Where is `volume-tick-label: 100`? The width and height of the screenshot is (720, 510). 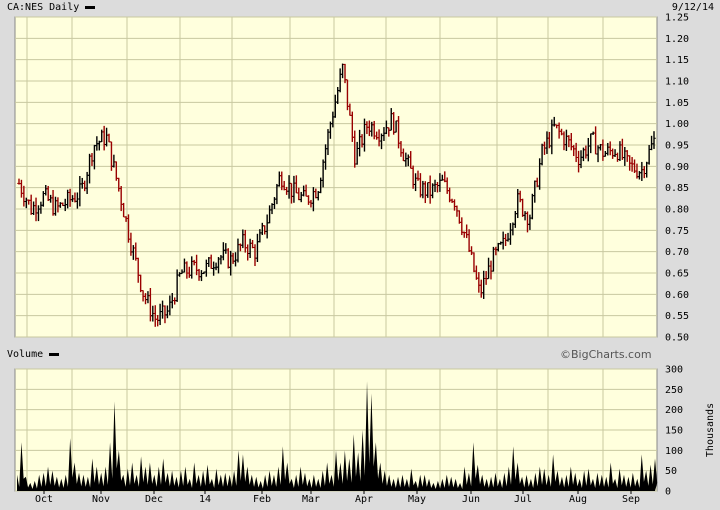
volume-tick-label: 100 is located at coordinates (674, 451).